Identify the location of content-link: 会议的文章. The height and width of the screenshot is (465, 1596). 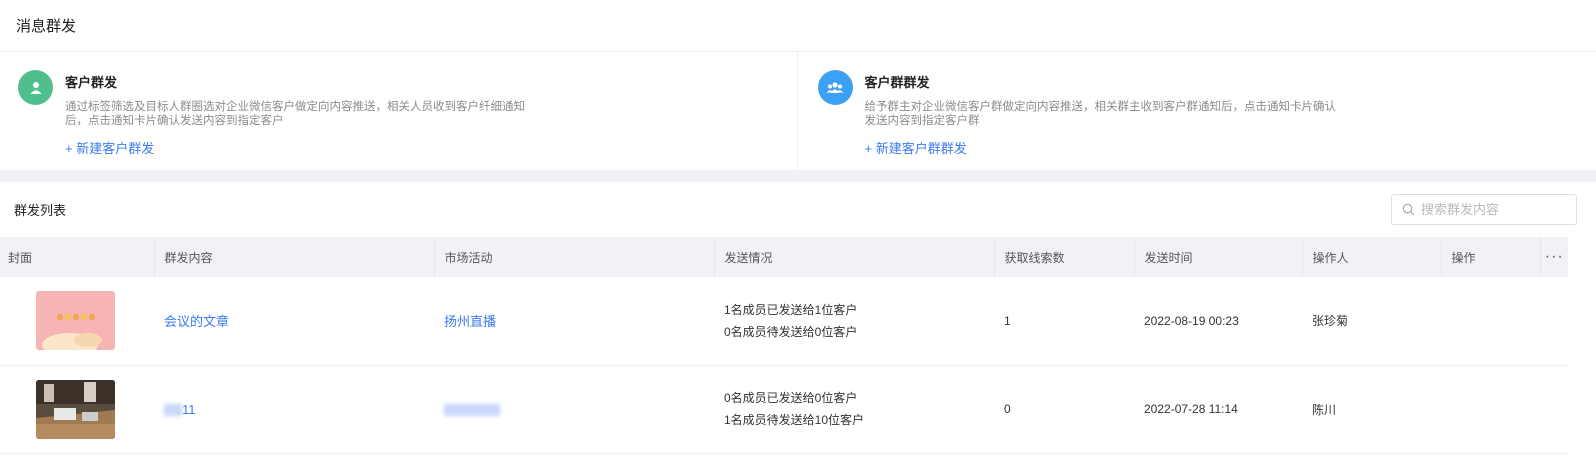
(196, 321).